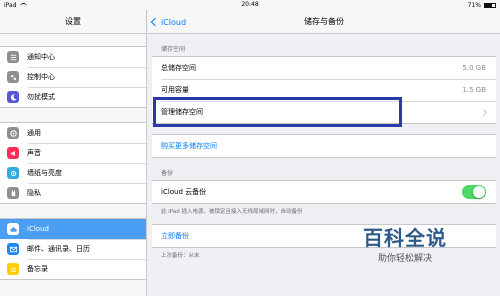 This screenshot has width=500, height=296. Describe the element at coordinates (38, 229) in the screenshot. I see `sidebar-item-label: iCloud` at that location.